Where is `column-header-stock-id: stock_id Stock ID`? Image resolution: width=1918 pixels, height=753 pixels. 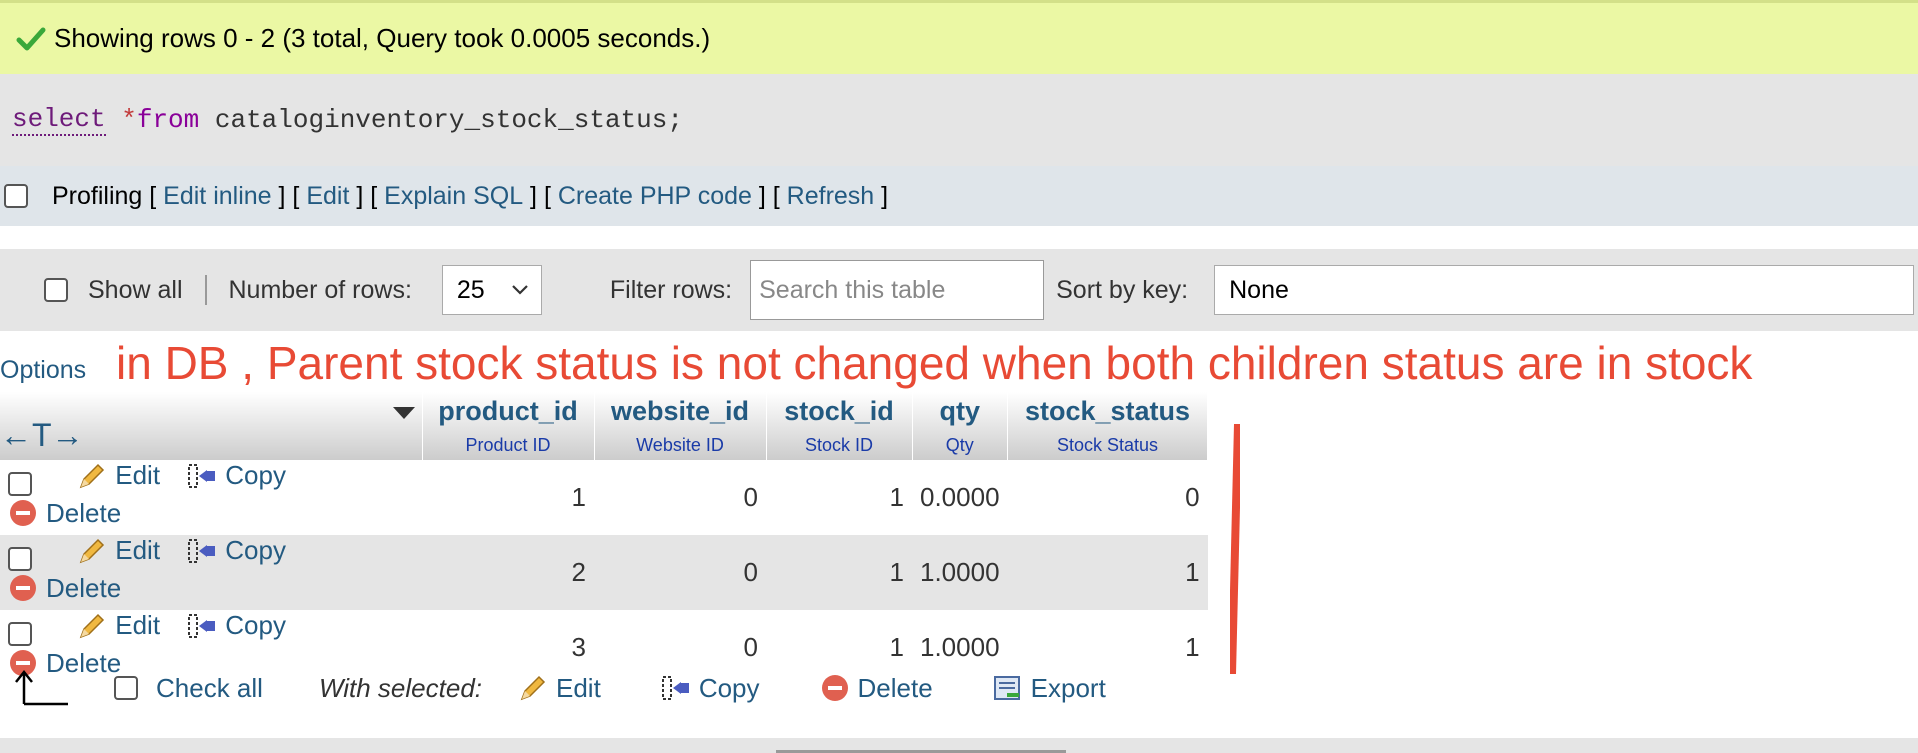 column-header-stock-id: stock_id Stock ID is located at coordinates (839, 426).